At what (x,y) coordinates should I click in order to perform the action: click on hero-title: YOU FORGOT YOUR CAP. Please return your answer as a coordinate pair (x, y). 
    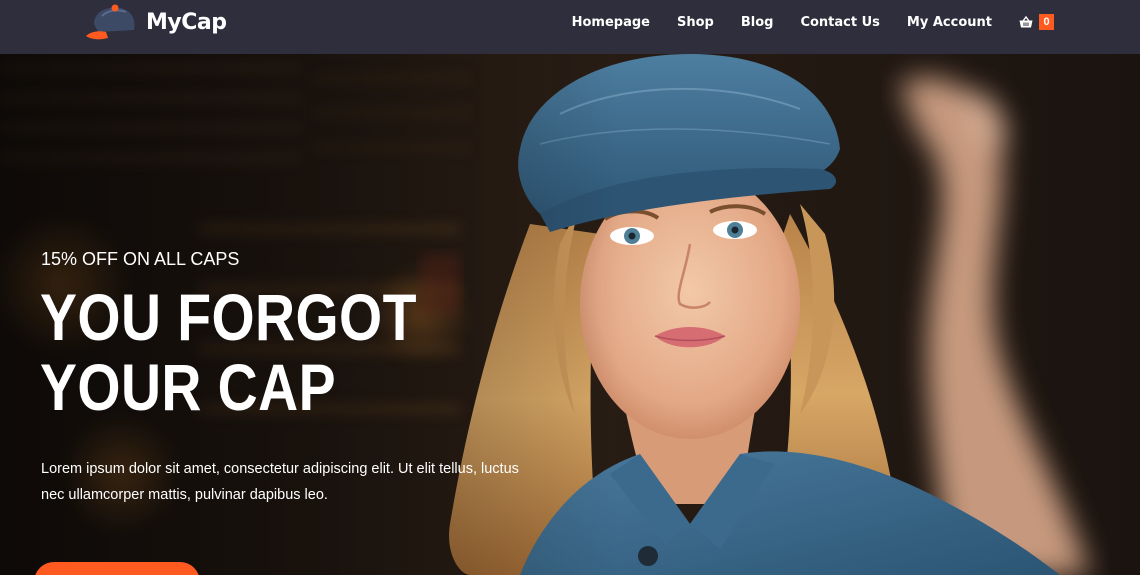
    Looking at the image, I should click on (228, 352).